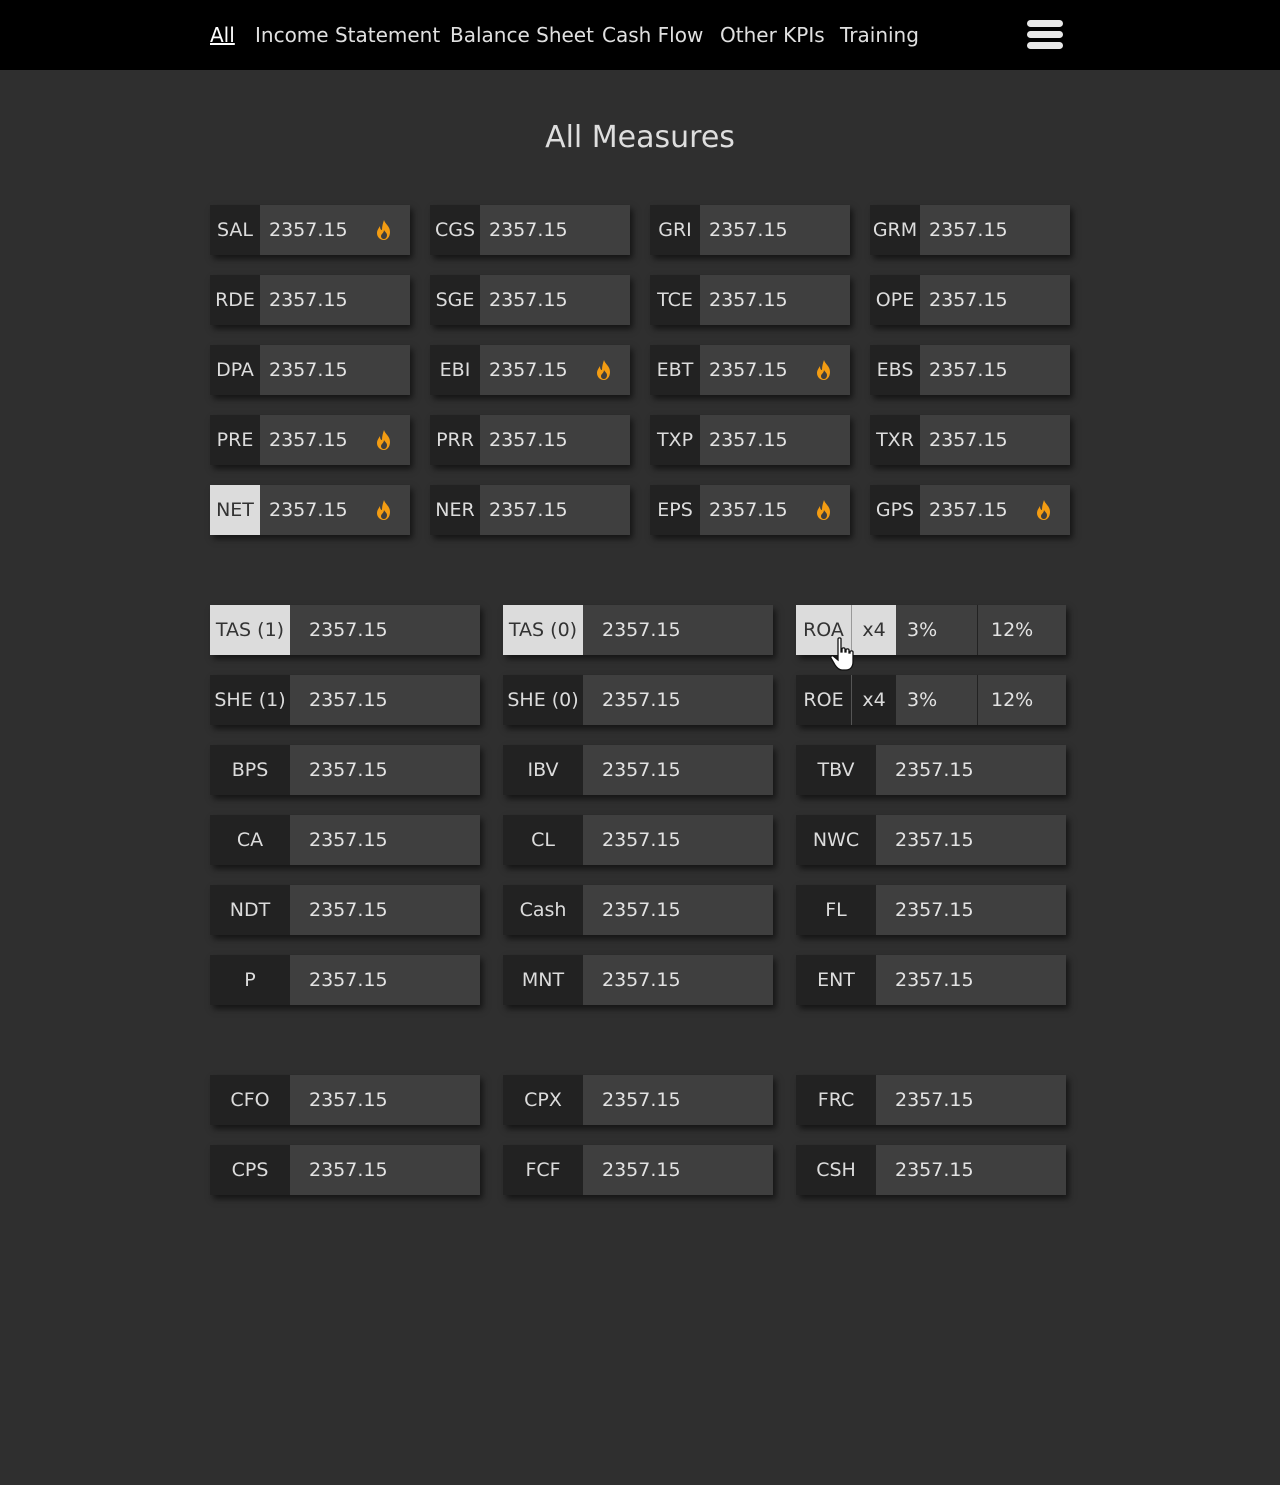 This screenshot has width=1280, height=1485. I want to click on measure-label-tce: TCE, so click(675, 300).